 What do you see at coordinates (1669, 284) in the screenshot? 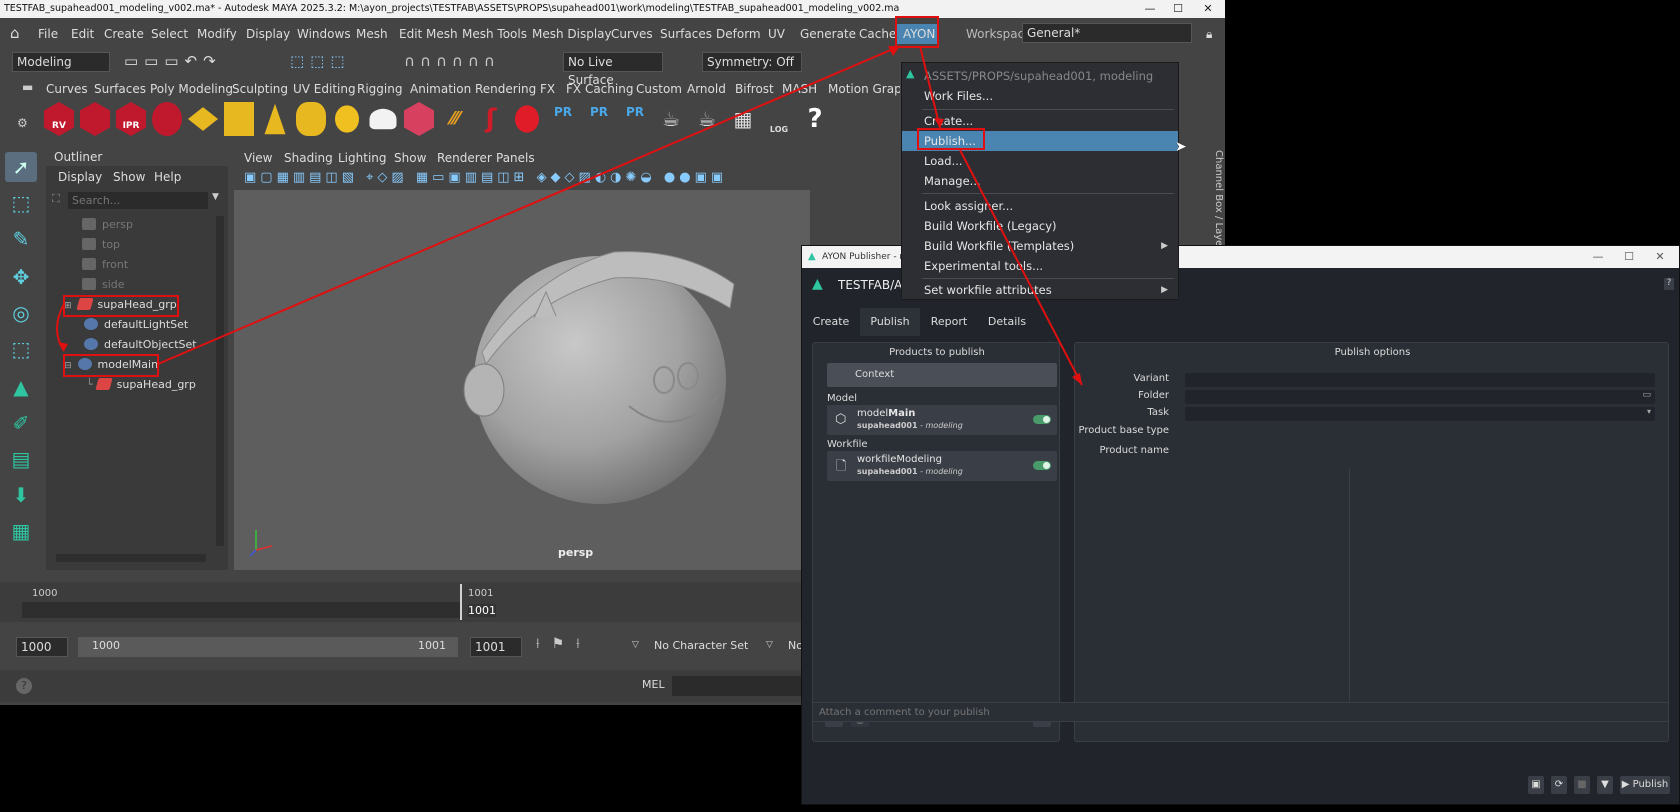
I see `publisher-help-button: ?` at bounding box center [1669, 284].